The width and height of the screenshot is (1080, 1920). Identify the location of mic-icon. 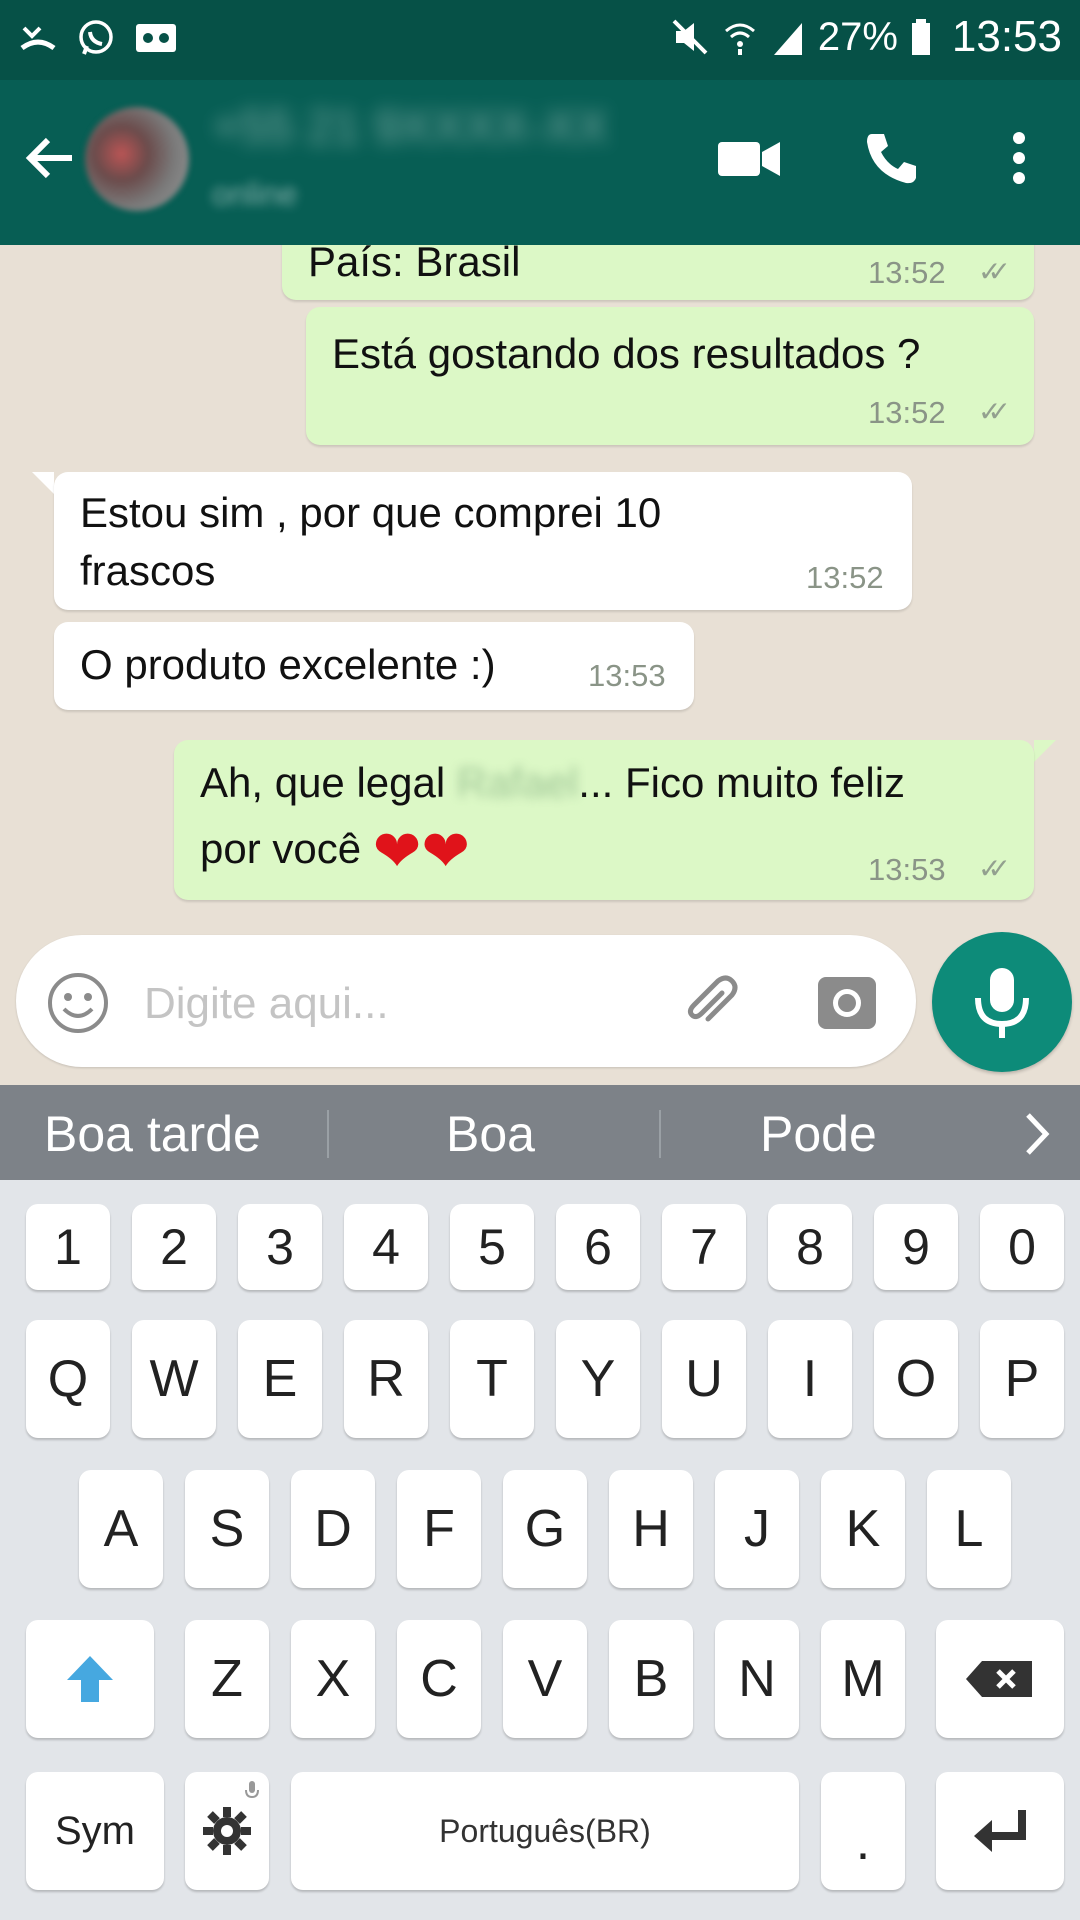
(1002, 1003).